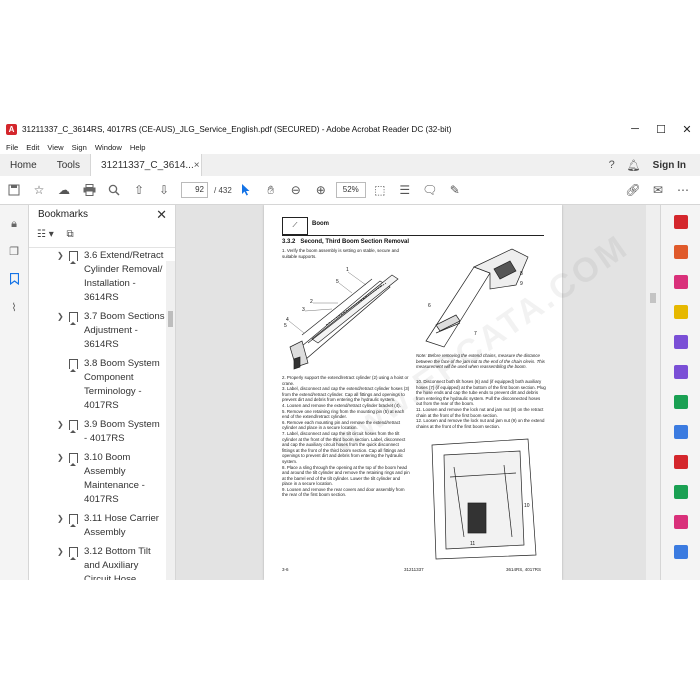  Describe the element at coordinates (635, 129) in the screenshot. I see `minimize-button: ─` at that location.